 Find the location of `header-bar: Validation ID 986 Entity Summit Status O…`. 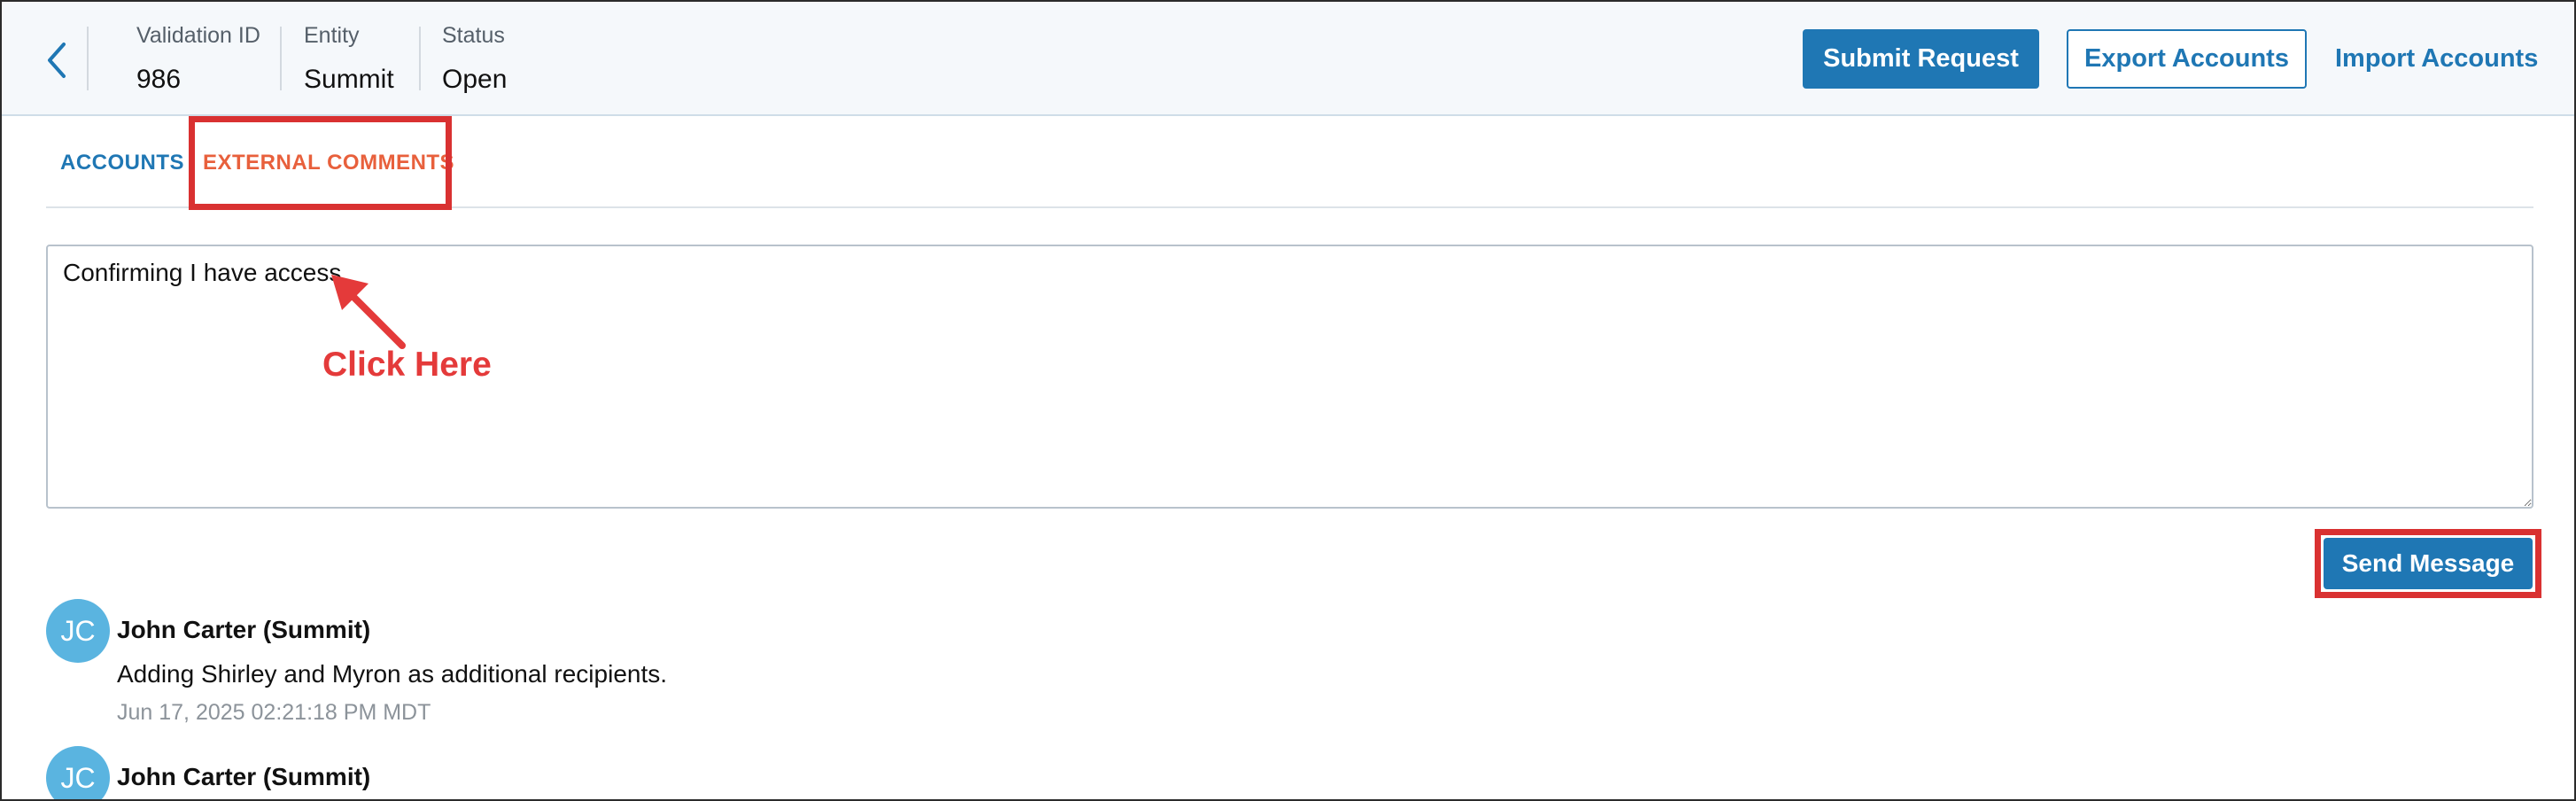

header-bar: Validation ID 986 Entity Summit Status O… is located at coordinates (1288, 59).